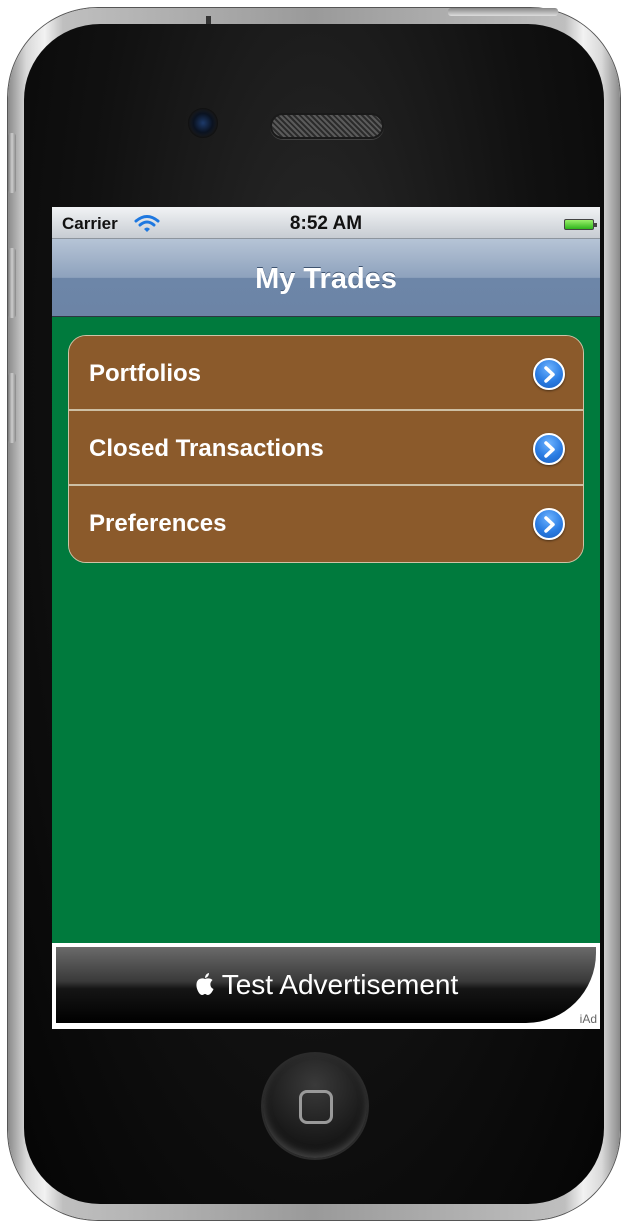 The image size is (631, 1226). I want to click on home-square-icon, so click(316, 1107).